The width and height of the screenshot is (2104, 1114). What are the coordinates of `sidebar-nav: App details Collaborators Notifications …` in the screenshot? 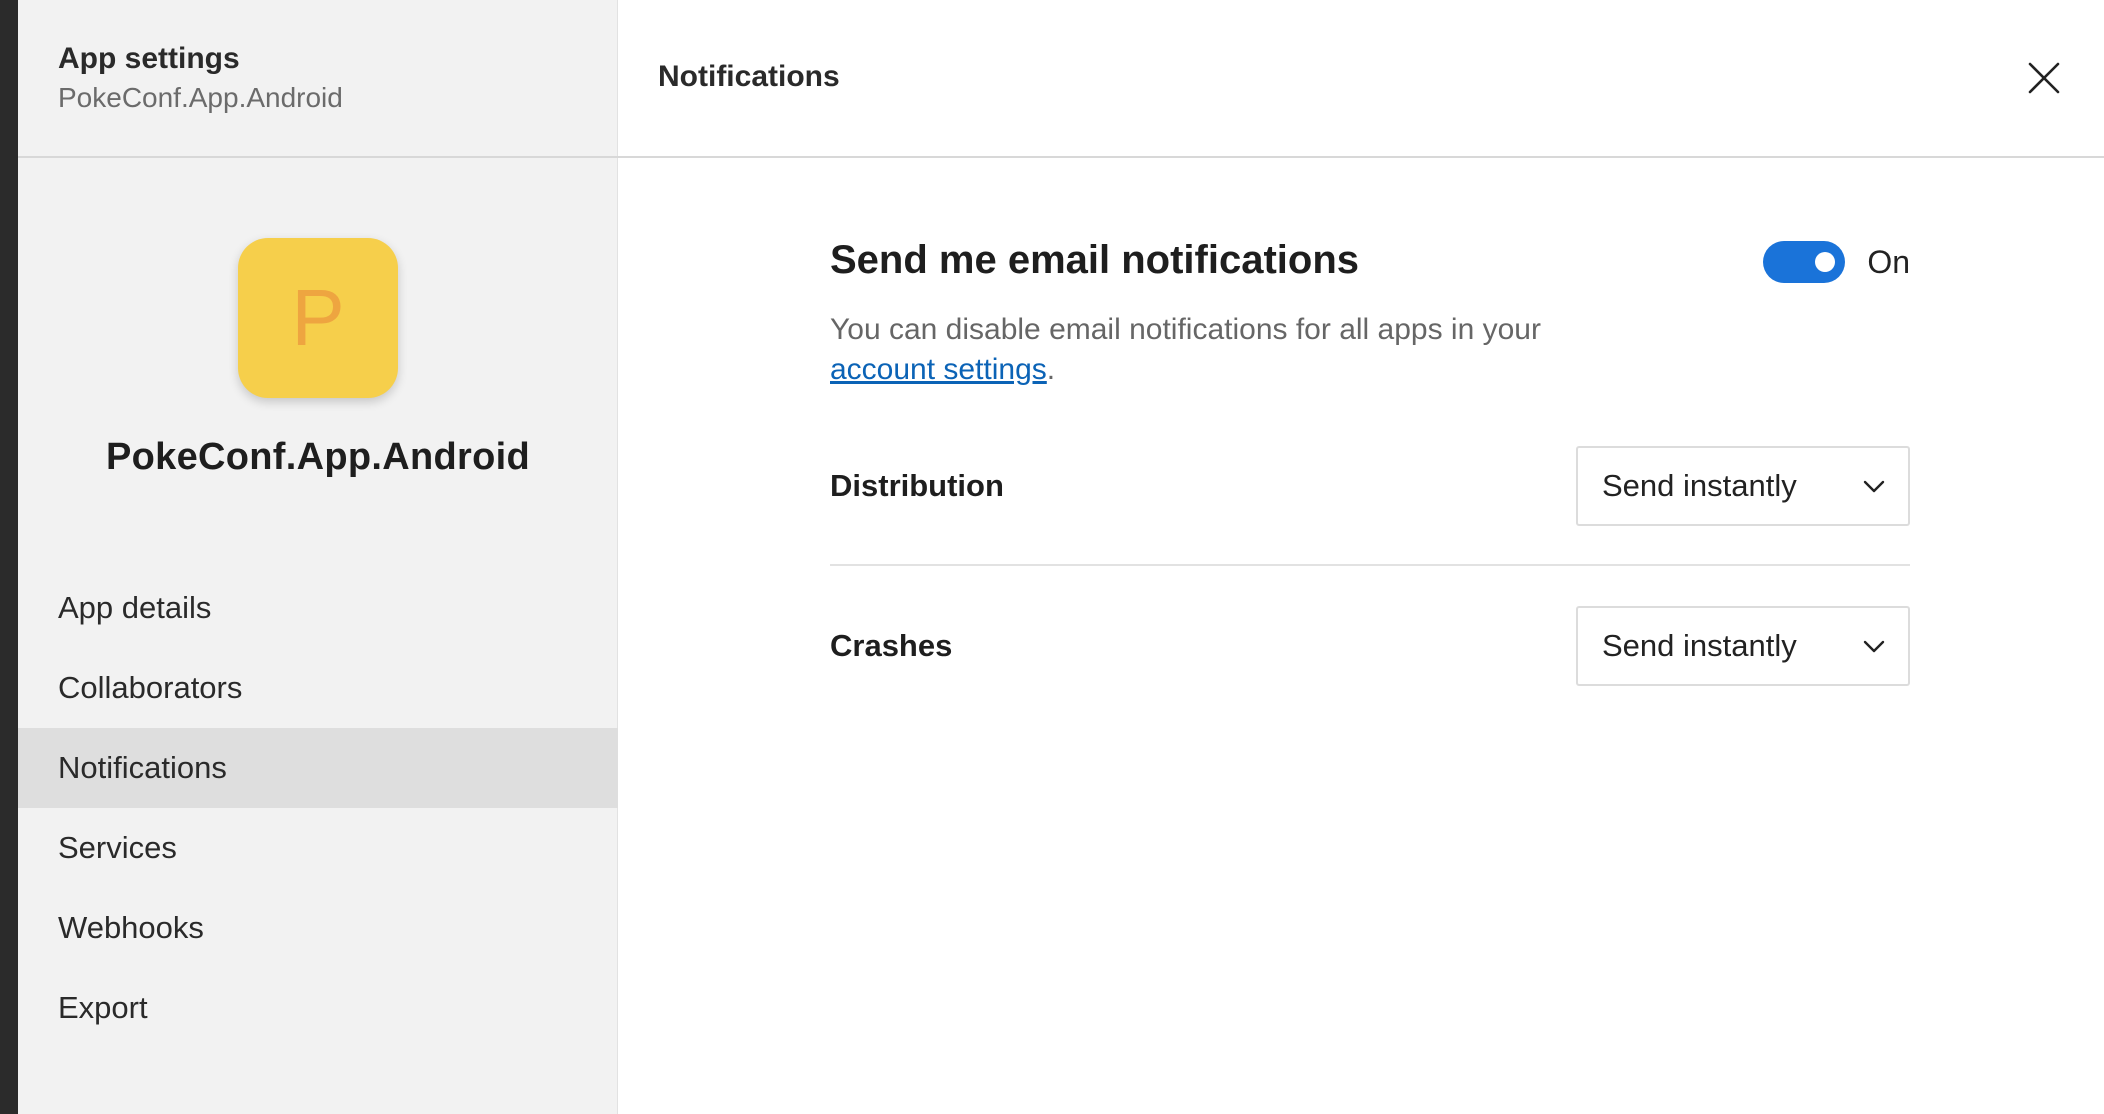 It's located at (318, 808).